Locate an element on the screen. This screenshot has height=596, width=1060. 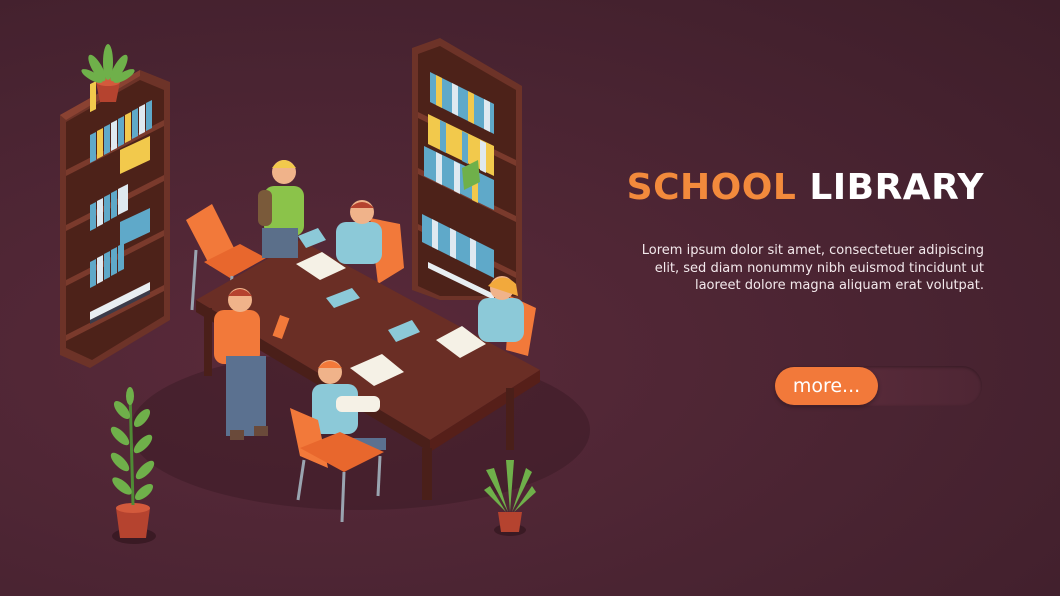
bookshelf-center-icon is located at coordinates (467, 169).